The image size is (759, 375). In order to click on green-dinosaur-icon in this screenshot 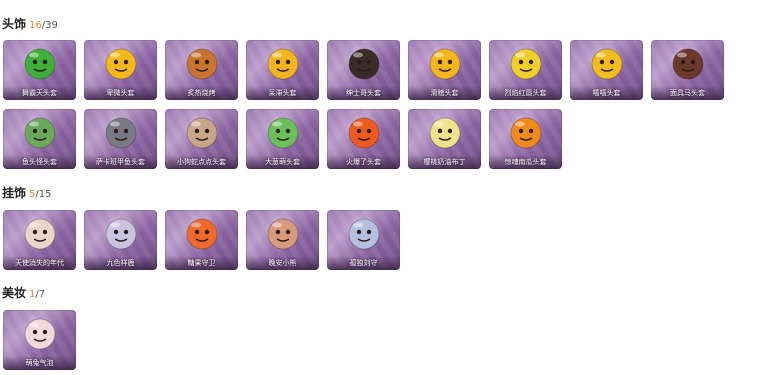, I will do `click(40, 64)`.